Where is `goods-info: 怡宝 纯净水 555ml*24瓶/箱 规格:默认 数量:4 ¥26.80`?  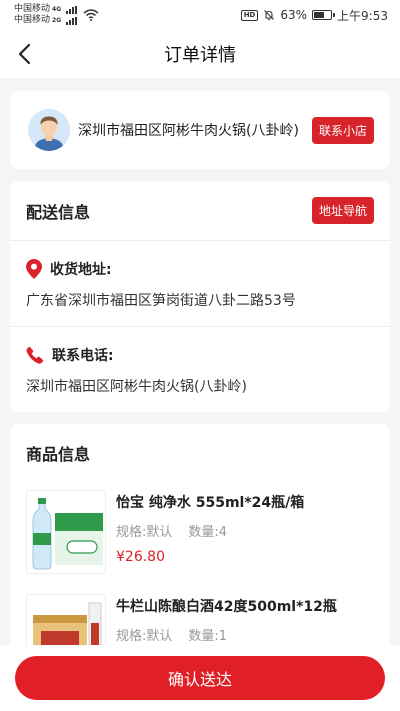
goods-info: 怡宝 纯净水 555ml*24瓶/箱 规格:默认 数量:4 ¥26.80 is located at coordinates (245, 533).